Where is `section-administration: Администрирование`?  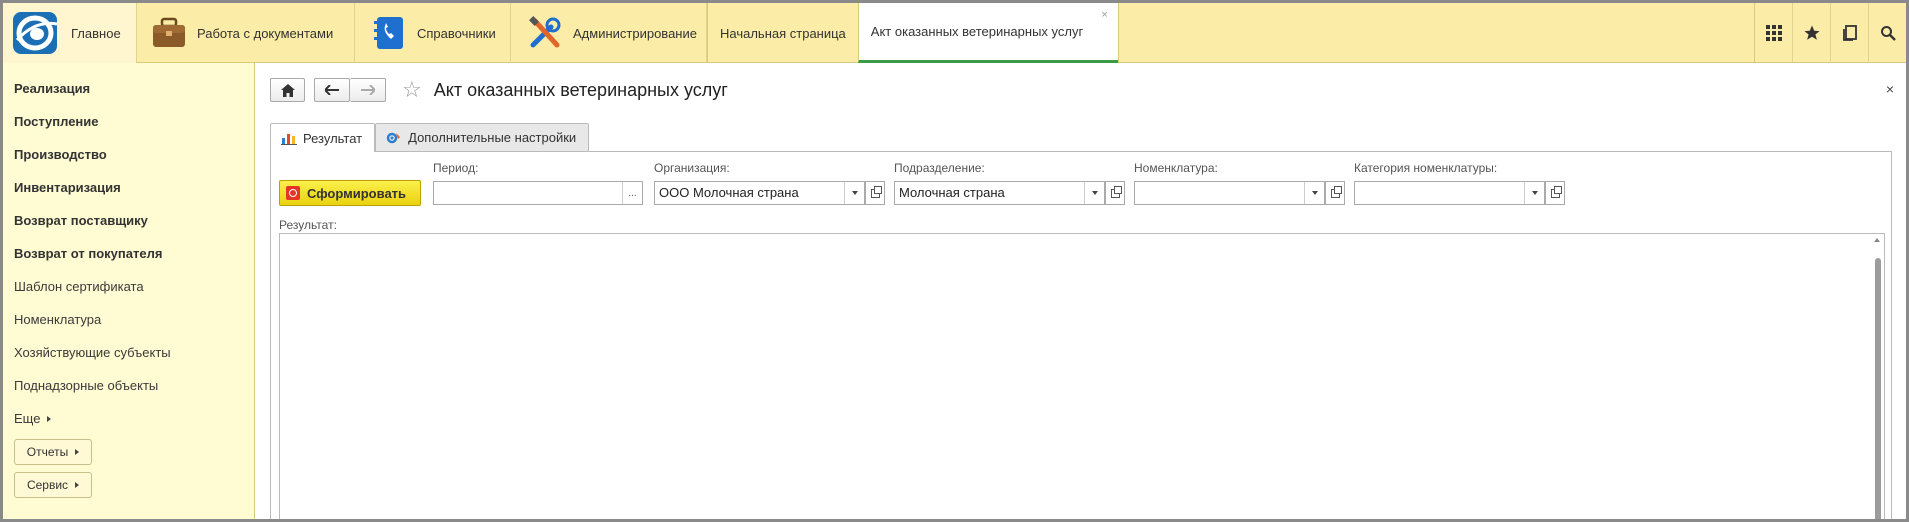 section-administration: Администрирование is located at coordinates (609, 33).